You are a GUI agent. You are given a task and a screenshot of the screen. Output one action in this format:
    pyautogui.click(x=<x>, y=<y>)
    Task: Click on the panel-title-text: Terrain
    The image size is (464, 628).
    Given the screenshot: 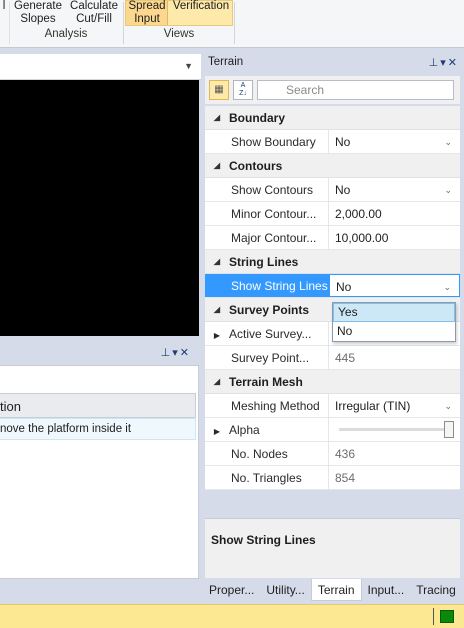 What is the action you would take?
    pyautogui.click(x=226, y=62)
    